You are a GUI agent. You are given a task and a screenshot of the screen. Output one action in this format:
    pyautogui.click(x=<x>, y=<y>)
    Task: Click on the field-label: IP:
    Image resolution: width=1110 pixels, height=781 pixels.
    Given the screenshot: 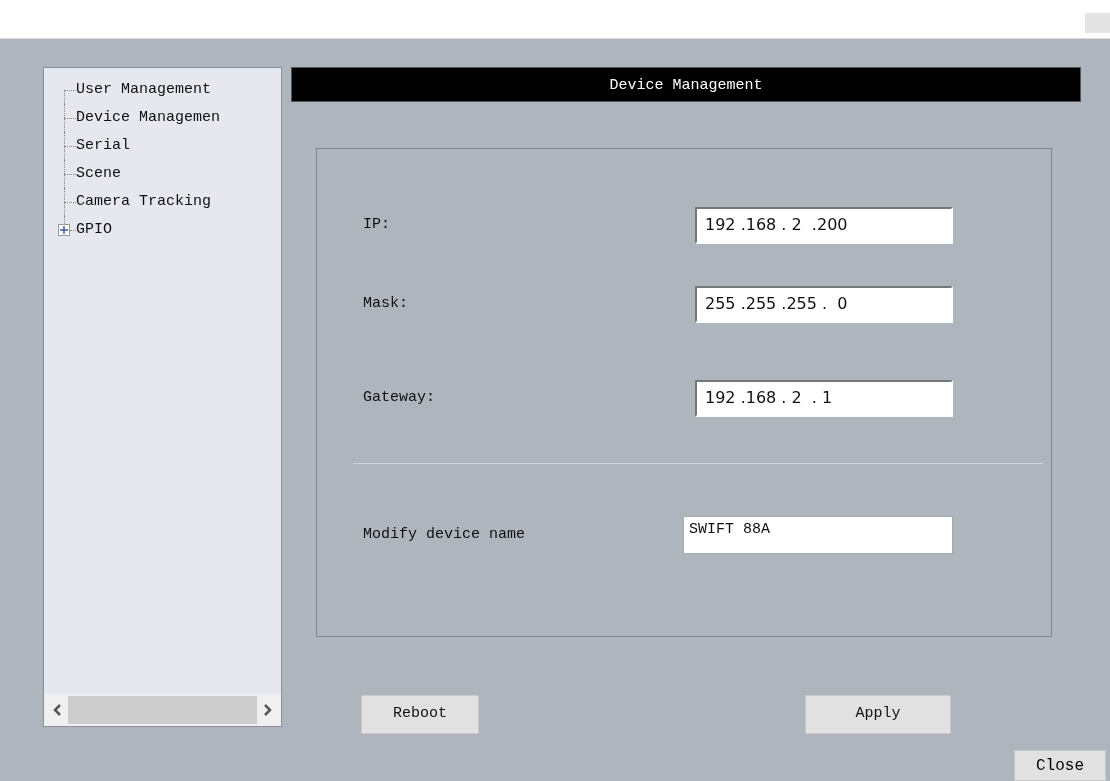 What is the action you would take?
    pyautogui.click(x=376, y=224)
    